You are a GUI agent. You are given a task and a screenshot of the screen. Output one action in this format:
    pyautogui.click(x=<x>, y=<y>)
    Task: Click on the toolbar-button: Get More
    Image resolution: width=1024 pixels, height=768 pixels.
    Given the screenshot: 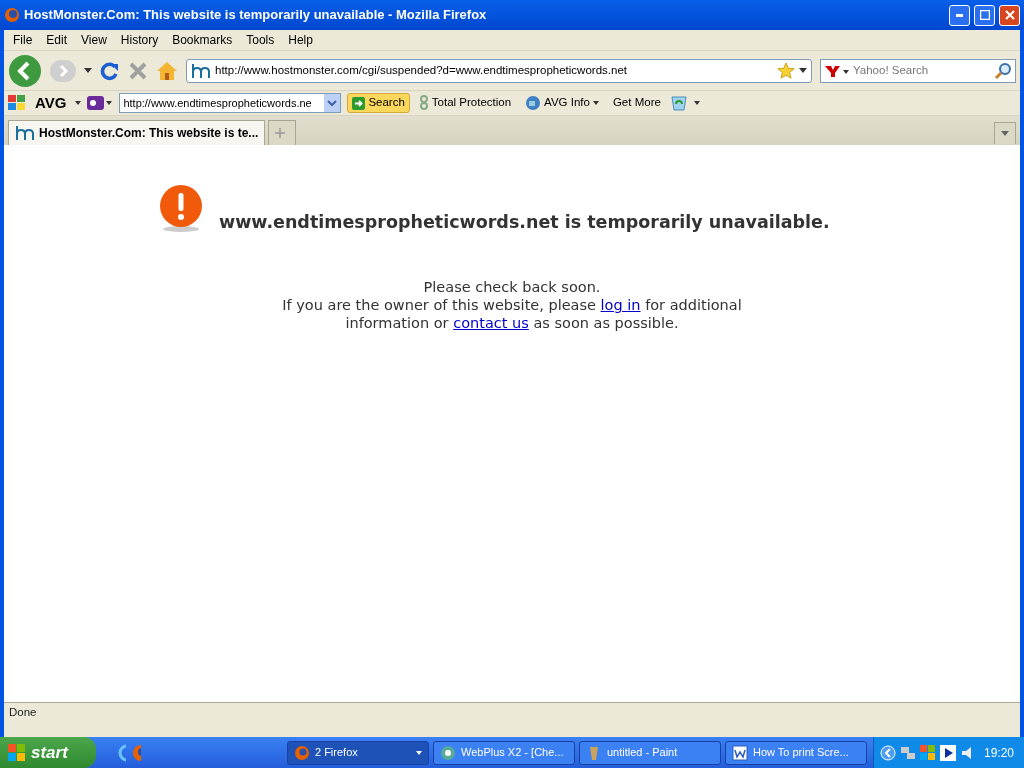 What is the action you would take?
    pyautogui.click(x=636, y=103)
    